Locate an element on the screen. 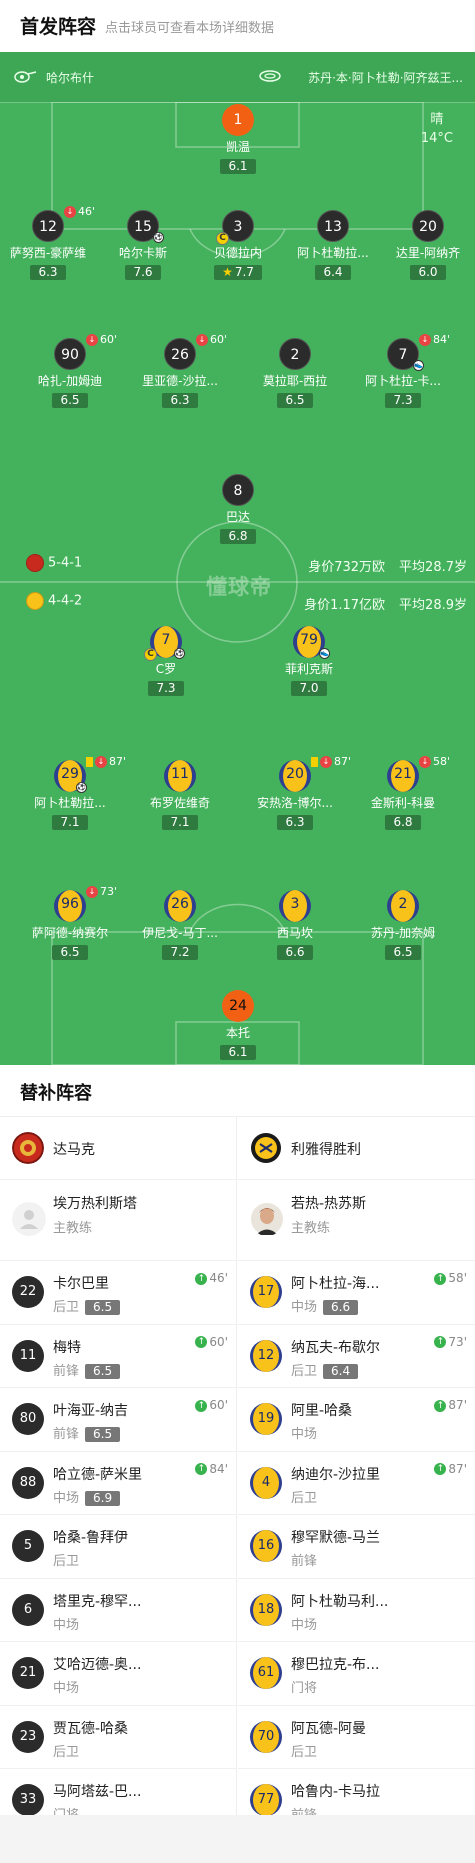  page-title: 首发阵容 is located at coordinates (58, 27).